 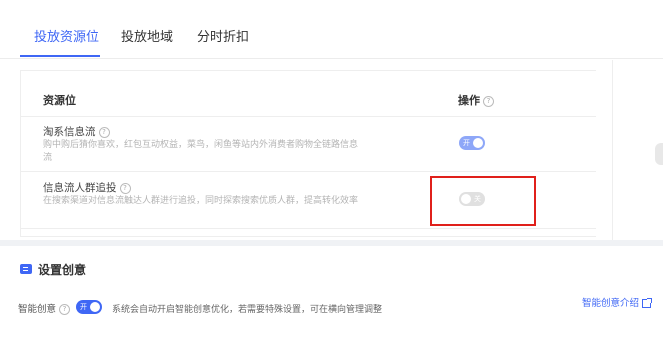 I want to click on creative-section-icon, so click(x=26, y=269).